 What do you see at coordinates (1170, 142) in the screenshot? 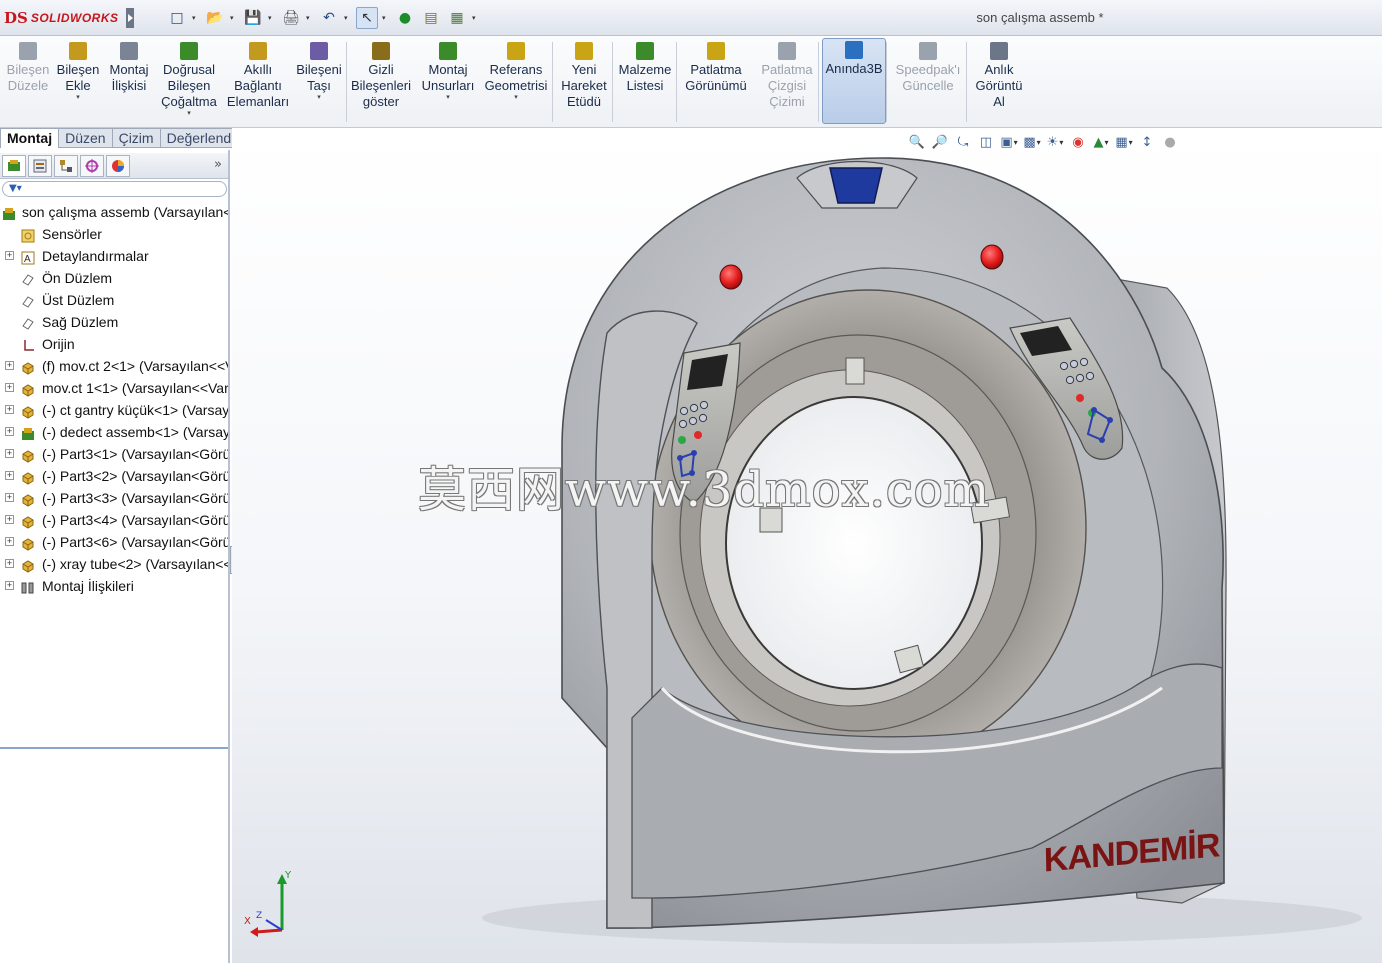
I see `record-icon: ●` at bounding box center [1170, 142].